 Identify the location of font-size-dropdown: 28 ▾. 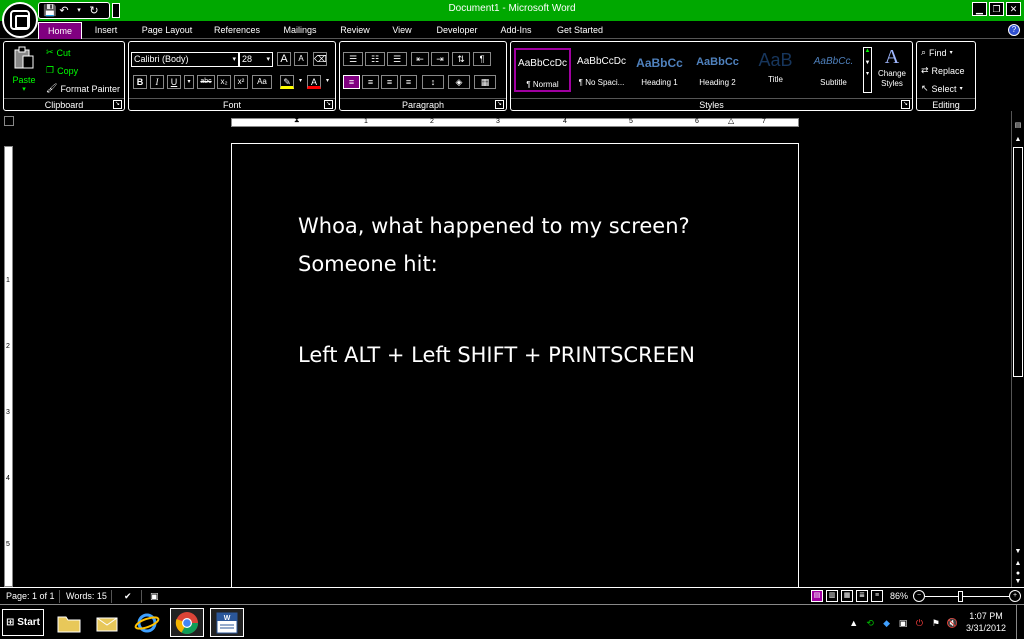
(256, 59).